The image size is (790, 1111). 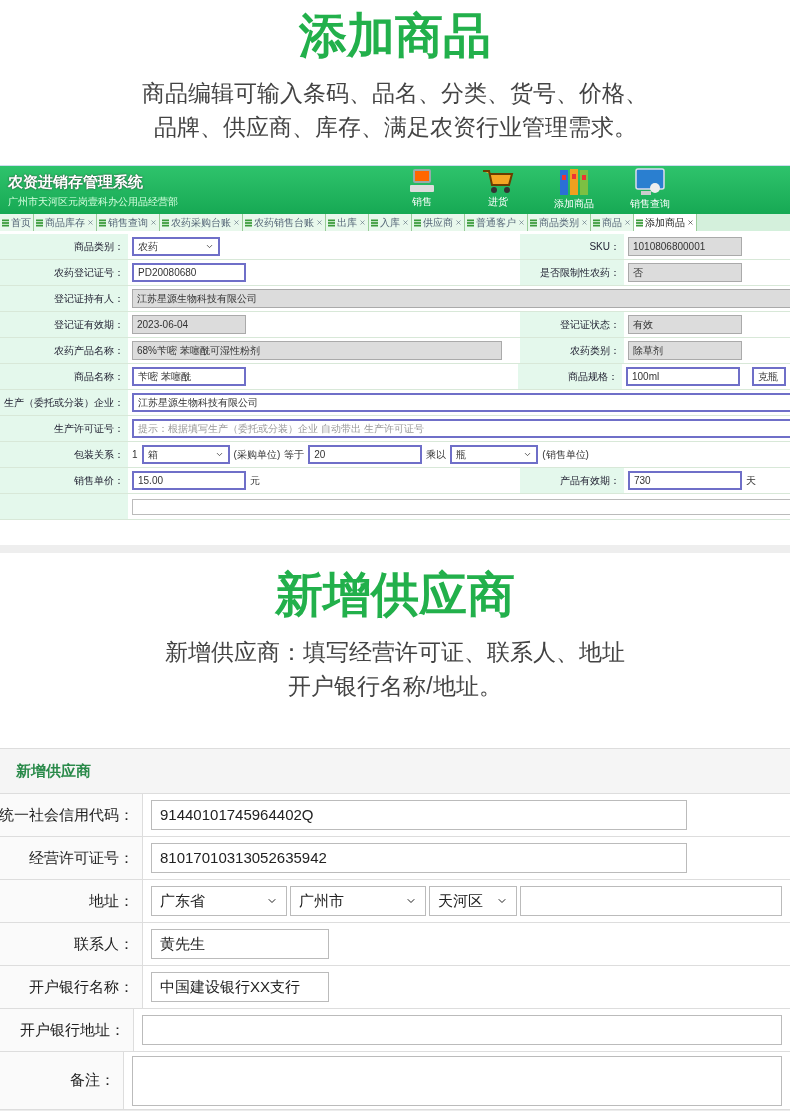 I want to click on input-field: 15.00, so click(x=189, y=480).